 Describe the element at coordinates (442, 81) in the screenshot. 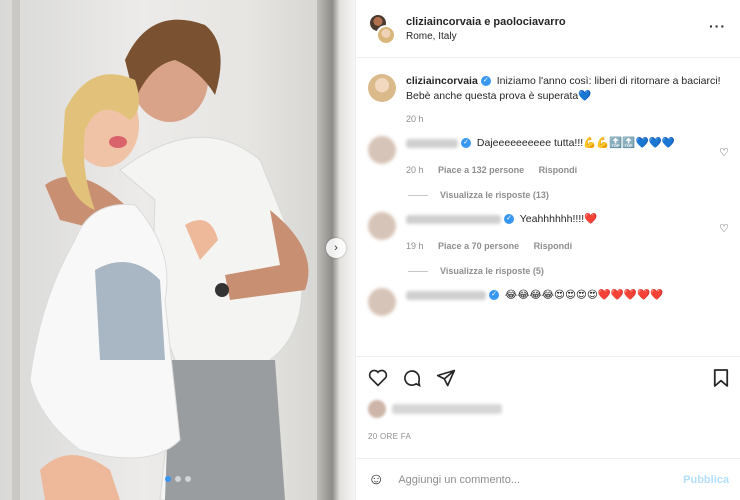

I see `caption-username: cliziaincorvaia` at that location.